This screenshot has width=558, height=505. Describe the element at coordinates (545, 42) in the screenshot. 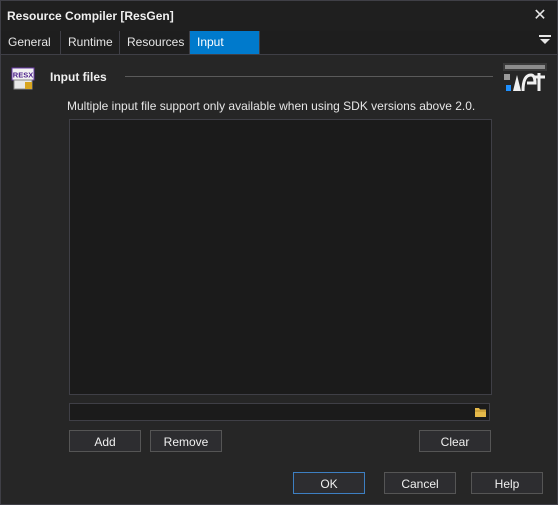

I see `tab-menu-icon` at that location.